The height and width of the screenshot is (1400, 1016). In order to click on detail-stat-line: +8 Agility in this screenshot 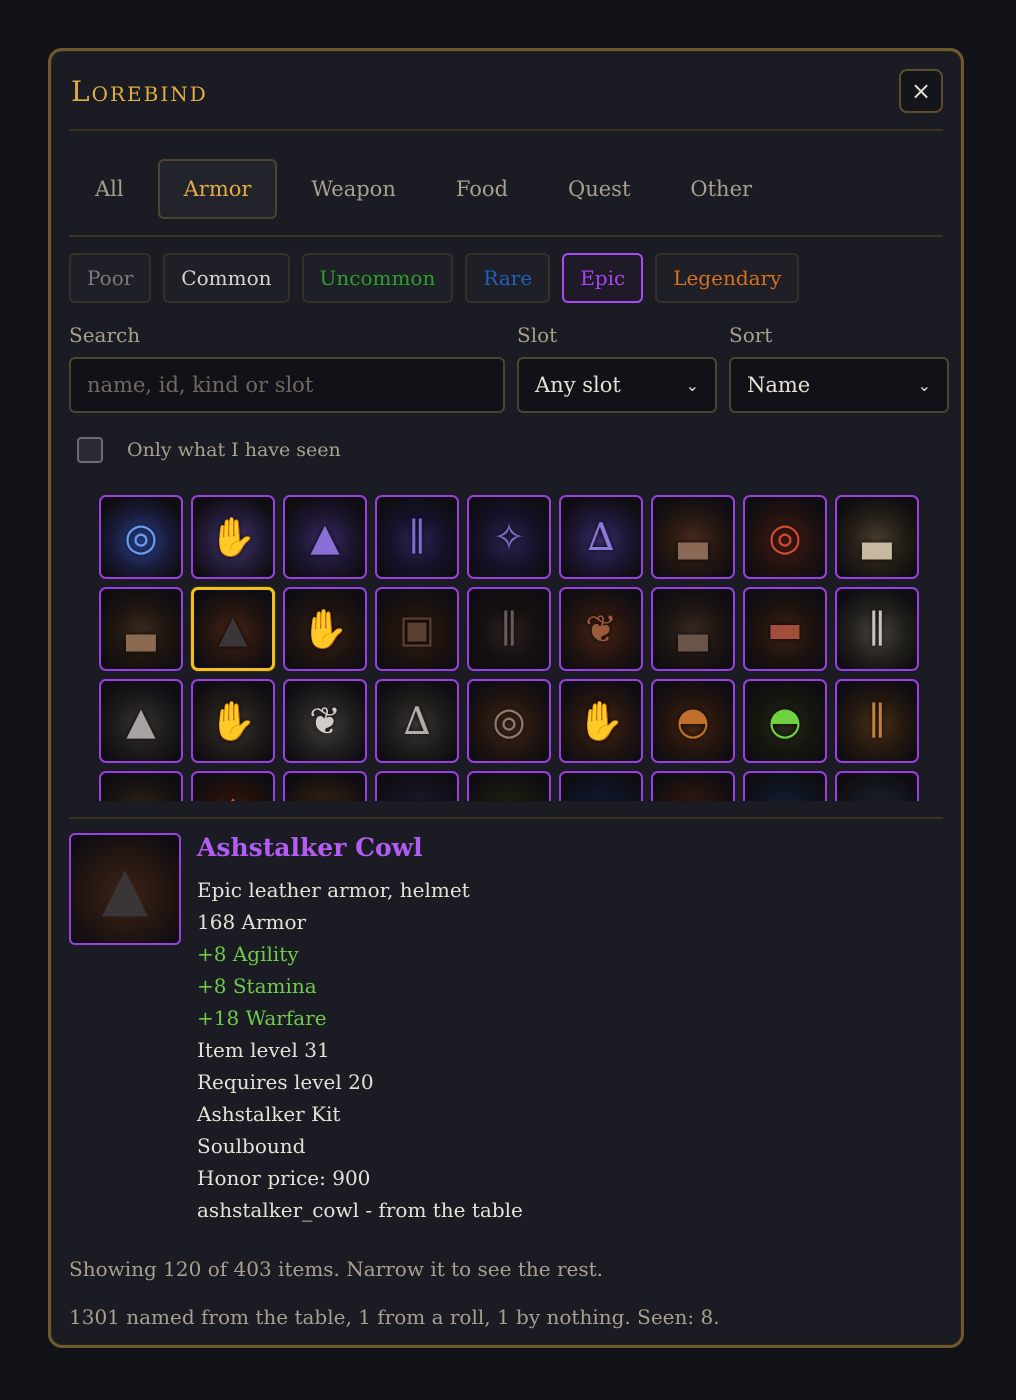, I will do `click(248, 954)`.